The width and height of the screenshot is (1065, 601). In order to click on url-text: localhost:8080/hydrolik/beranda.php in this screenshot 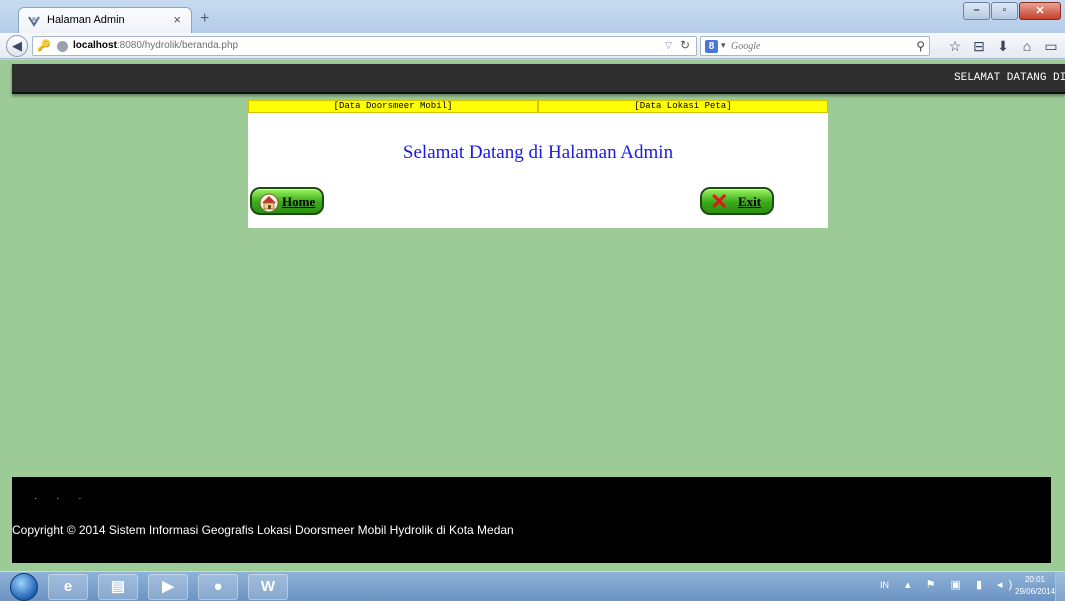, I will do `click(155, 45)`.